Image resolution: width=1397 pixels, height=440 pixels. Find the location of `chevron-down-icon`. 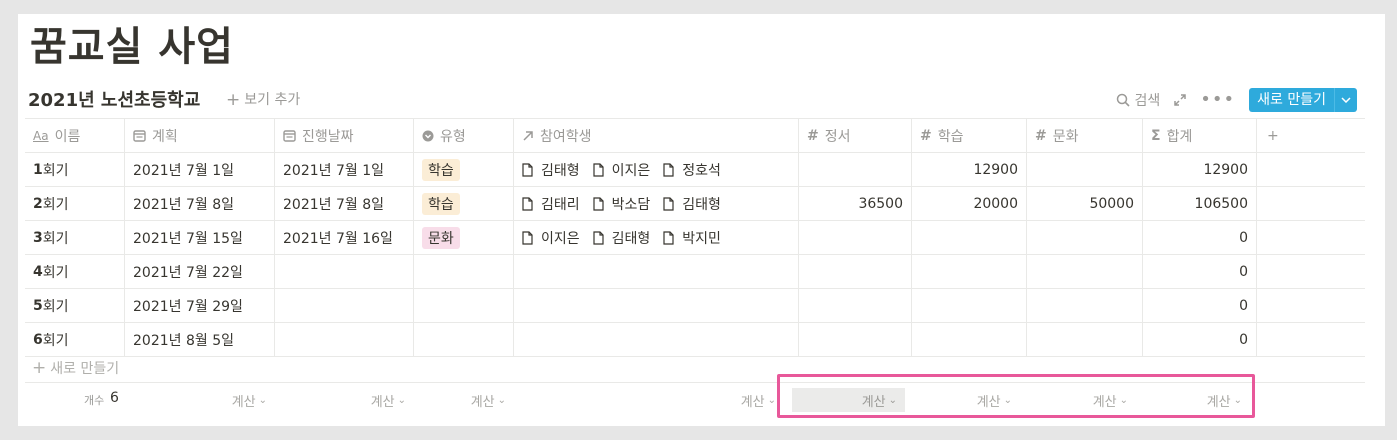

chevron-down-icon is located at coordinates (1345, 100).